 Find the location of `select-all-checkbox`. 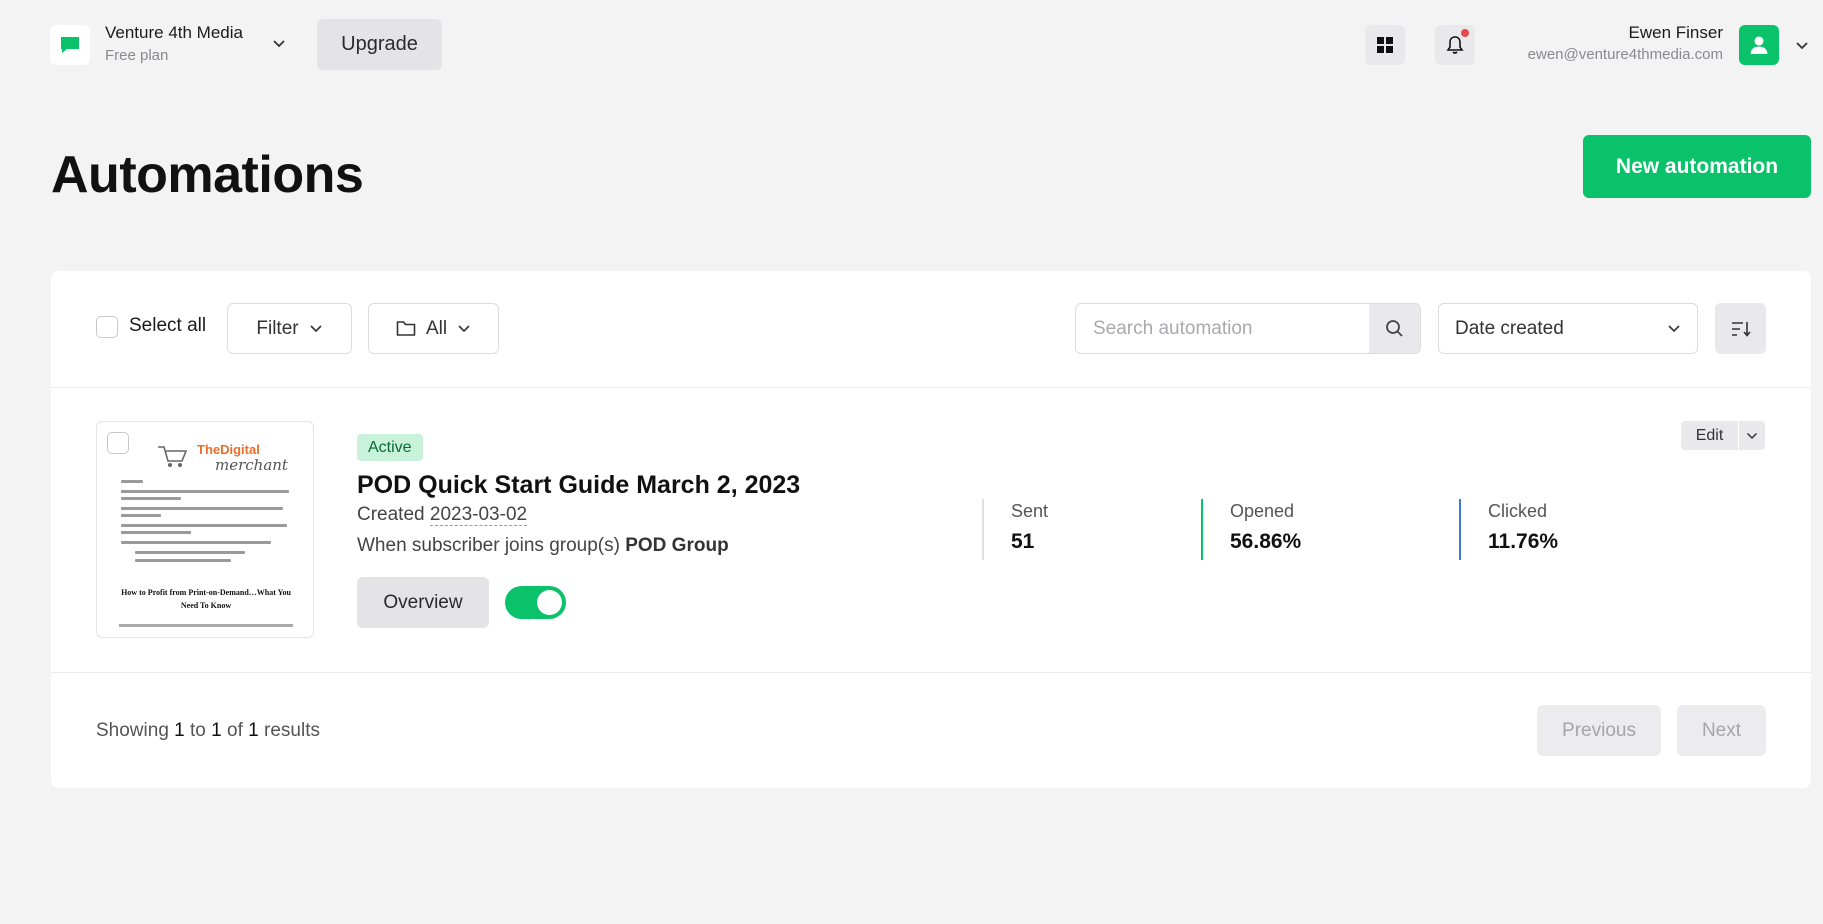

select-all-checkbox is located at coordinates (107, 327).